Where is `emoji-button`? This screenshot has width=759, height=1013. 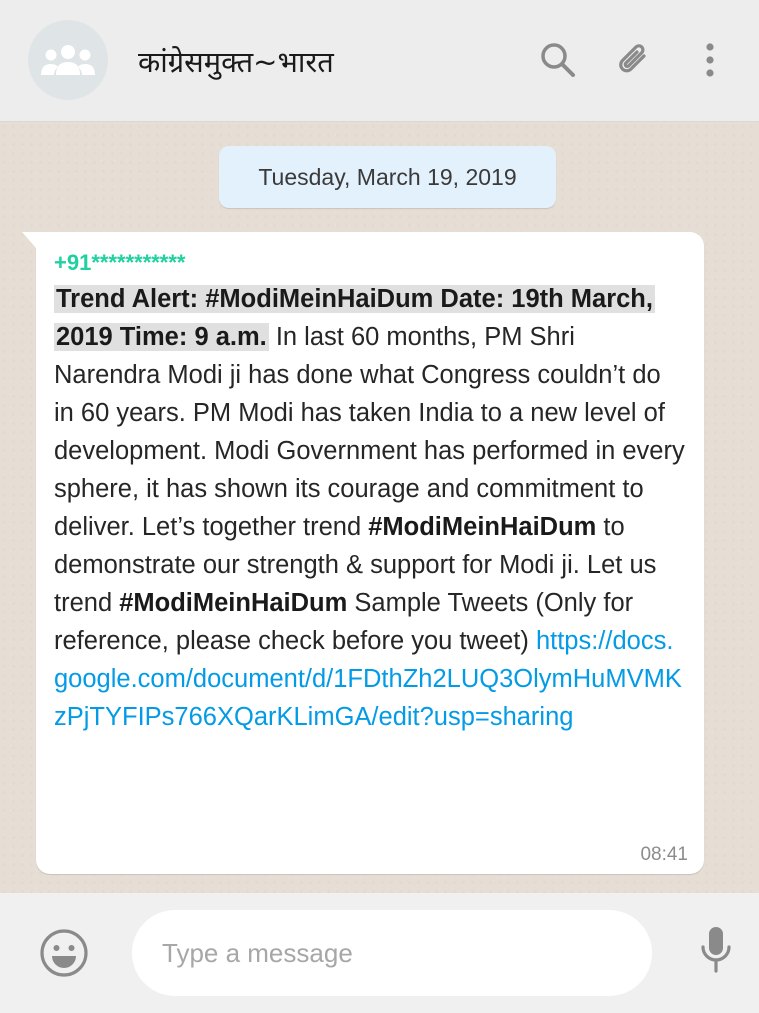
emoji-button is located at coordinates (64, 953).